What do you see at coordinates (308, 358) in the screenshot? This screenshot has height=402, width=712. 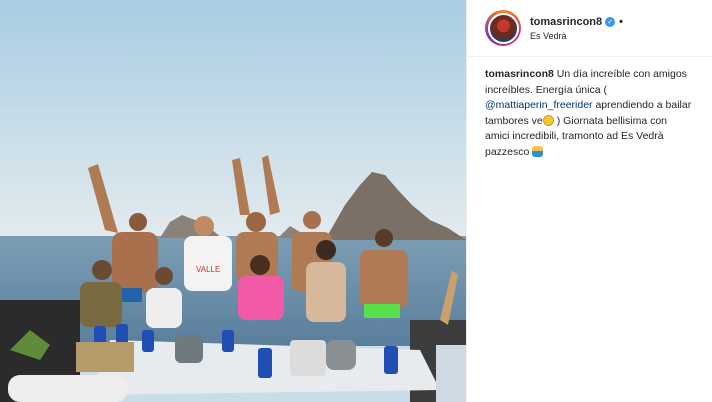 I see `ice-bucket` at bounding box center [308, 358].